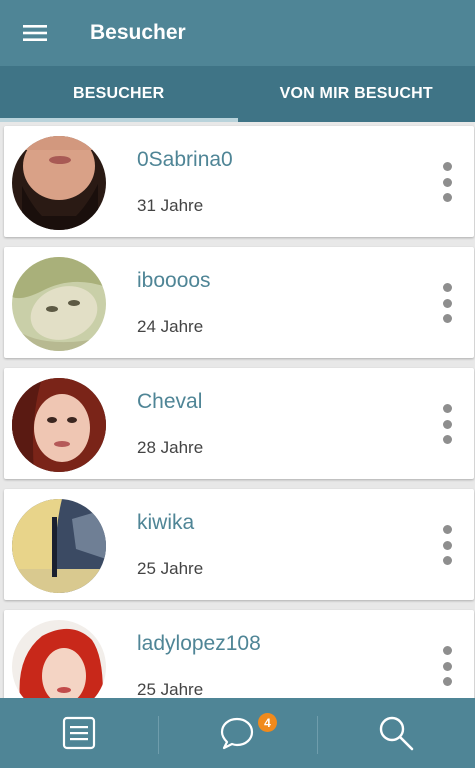  Describe the element at coordinates (395, 733) in the screenshot. I see `search-icon` at that location.